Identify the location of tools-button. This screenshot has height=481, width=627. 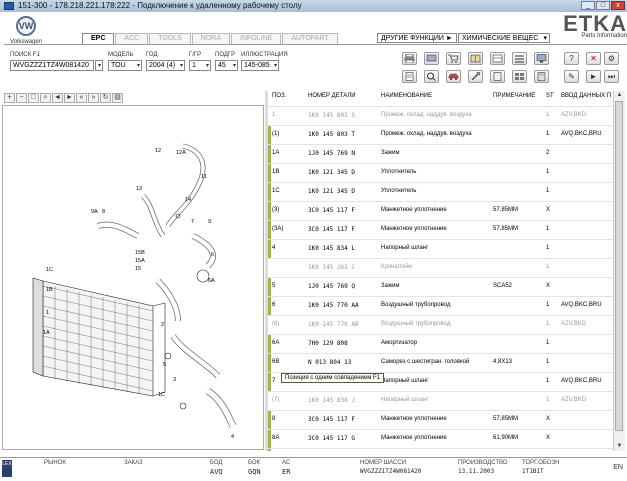
(475, 76).